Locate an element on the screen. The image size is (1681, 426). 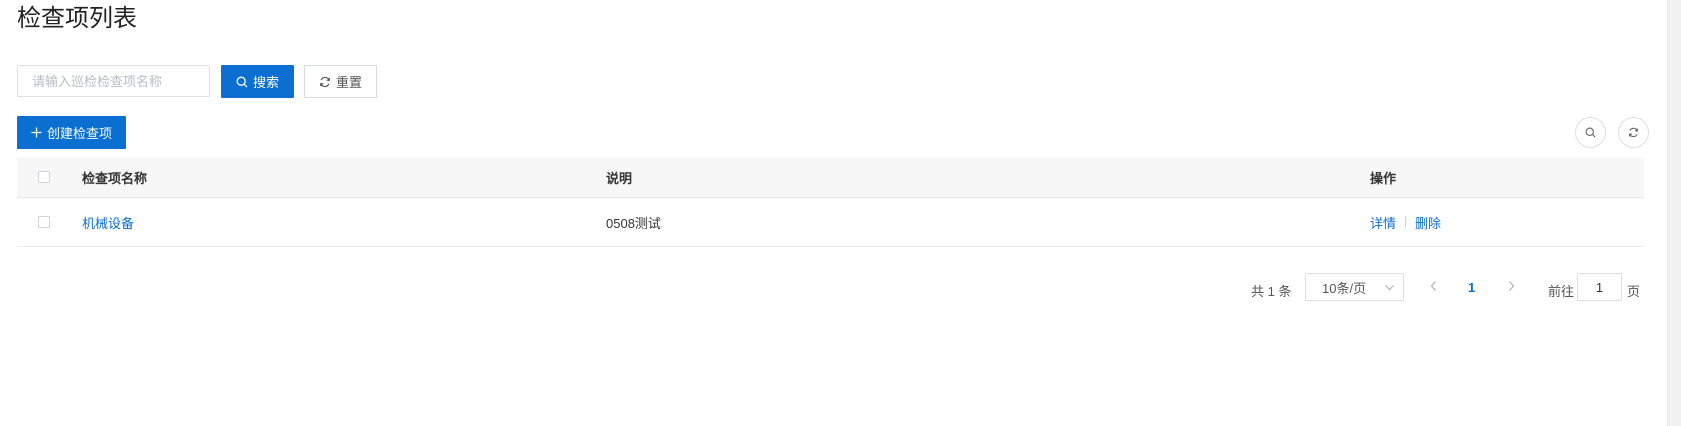
delete-link: 删除 is located at coordinates (1428, 222).